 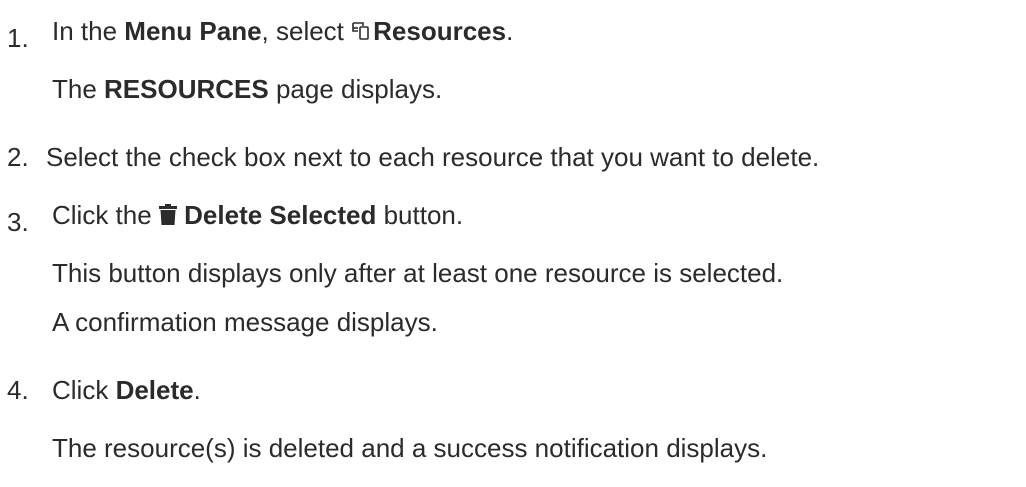 What do you see at coordinates (18, 390) in the screenshot?
I see `step-number: 4.` at bounding box center [18, 390].